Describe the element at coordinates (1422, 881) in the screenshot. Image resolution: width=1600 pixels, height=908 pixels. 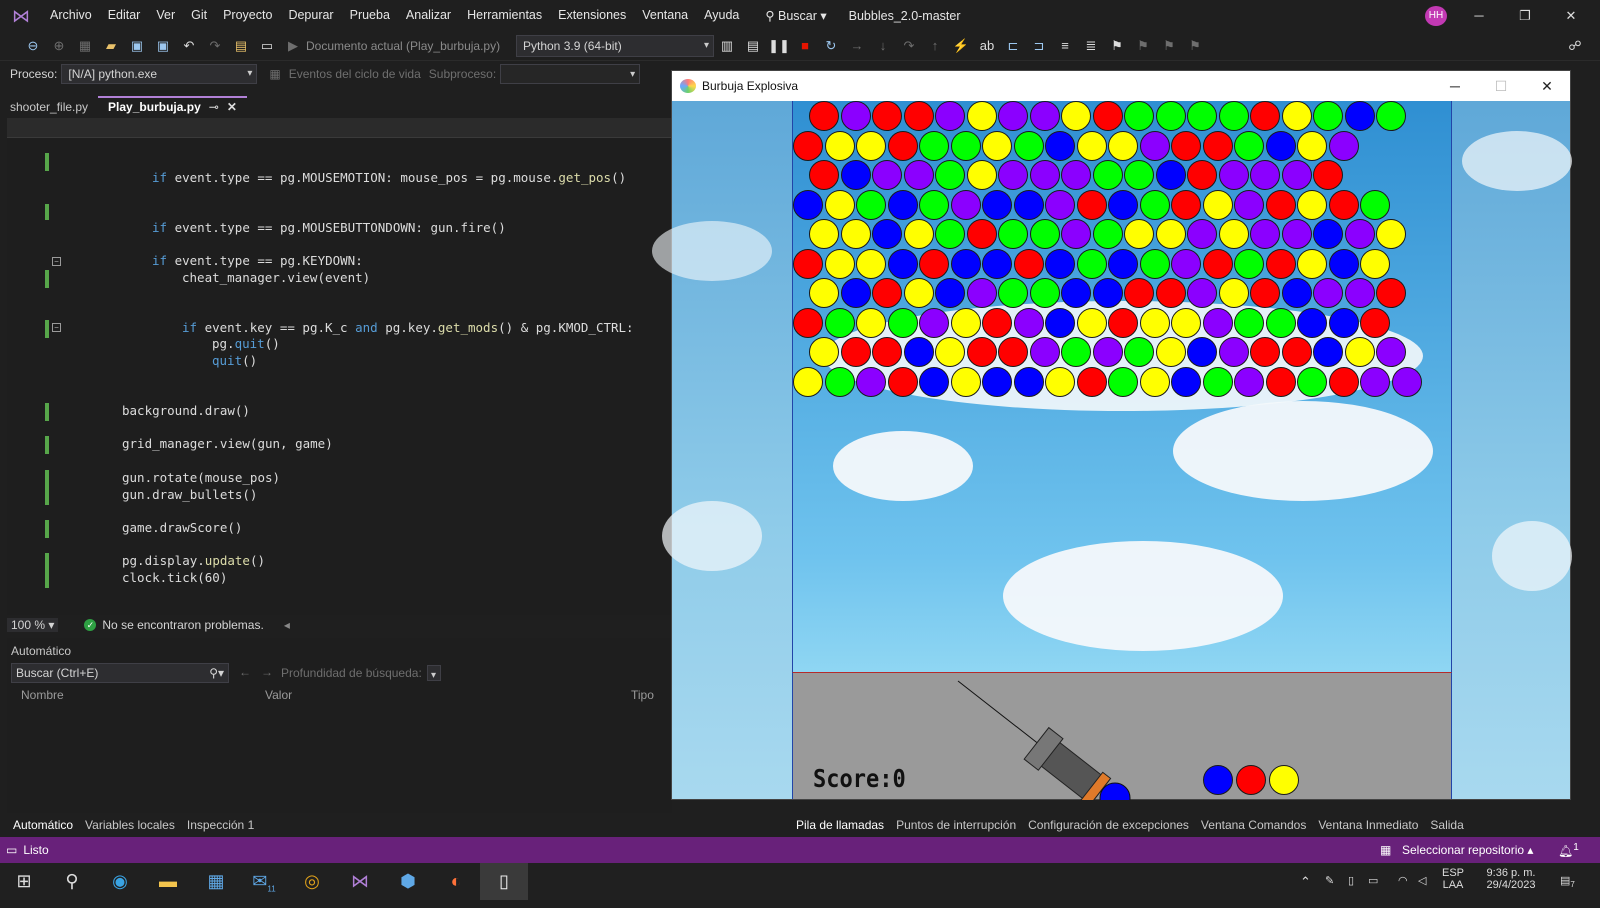
I see `volume-icon: ◁` at that location.